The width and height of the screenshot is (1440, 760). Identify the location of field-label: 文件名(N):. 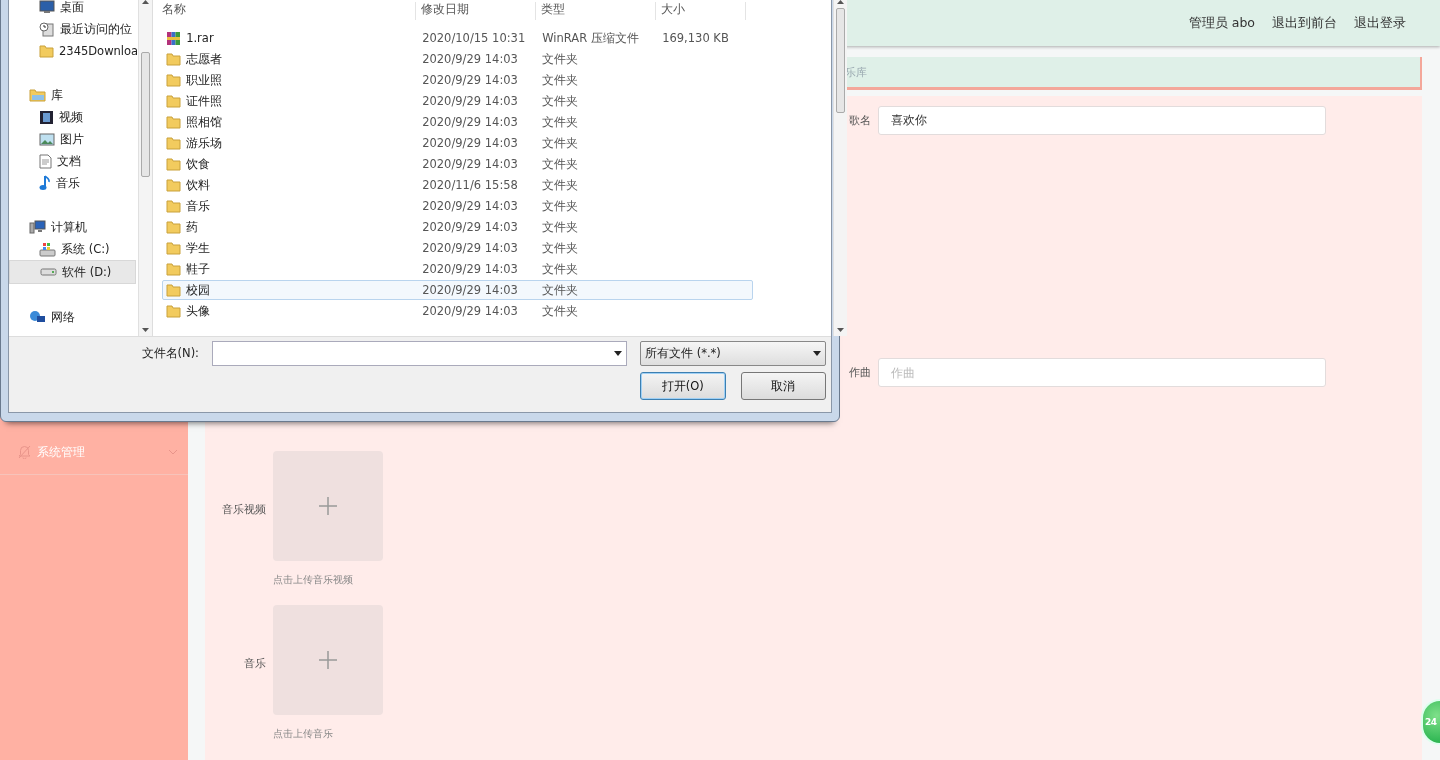
(170, 353).